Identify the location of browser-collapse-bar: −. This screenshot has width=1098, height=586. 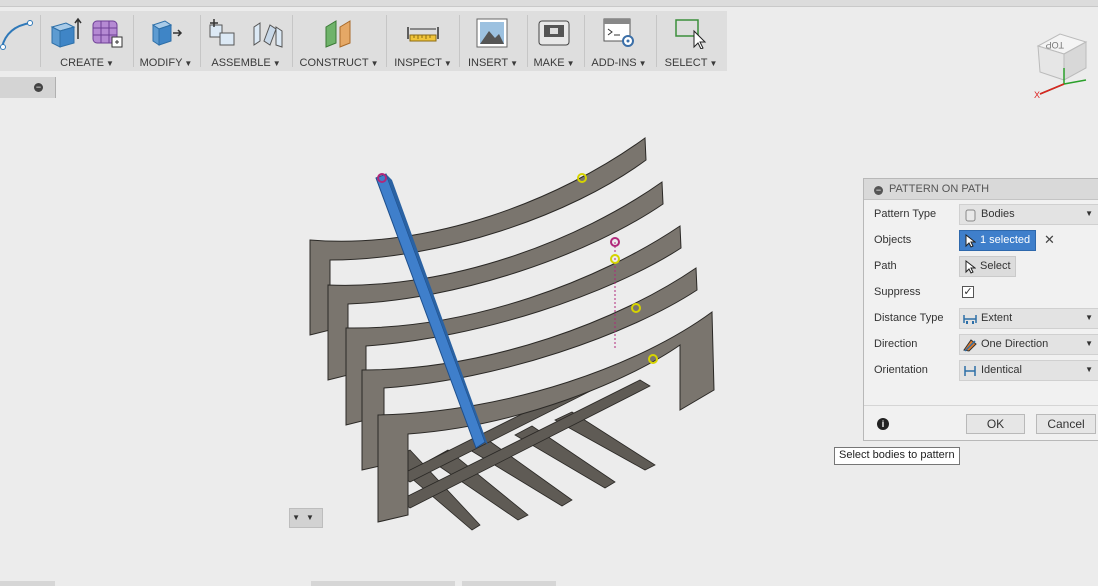
(28, 87).